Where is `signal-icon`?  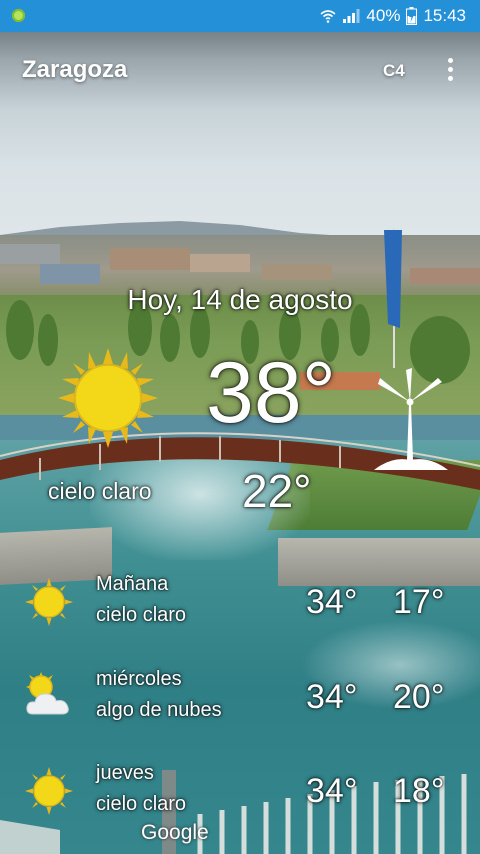 signal-icon is located at coordinates (351, 16).